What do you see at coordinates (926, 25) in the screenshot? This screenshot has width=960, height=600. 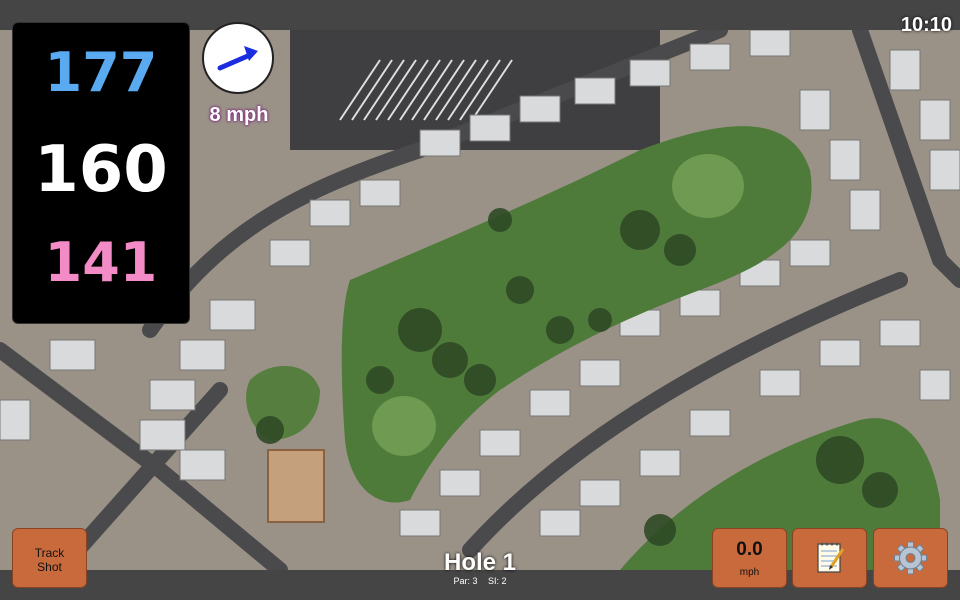 I see `clock: 10:10` at bounding box center [926, 25].